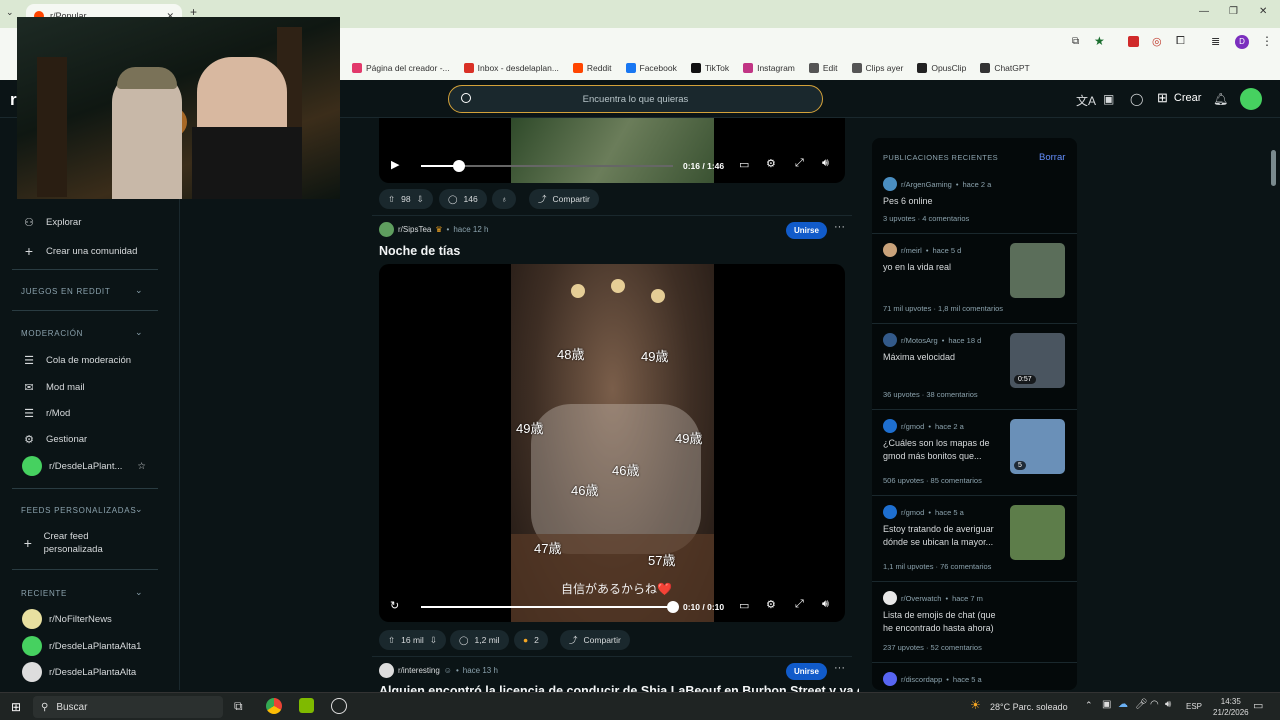 The width and height of the screenshot is (1280, 720). What do you see at coordinates (1123, 704) in the screenshot?
I see `tray-icon: ☁` at bounding box center [1123, 704].